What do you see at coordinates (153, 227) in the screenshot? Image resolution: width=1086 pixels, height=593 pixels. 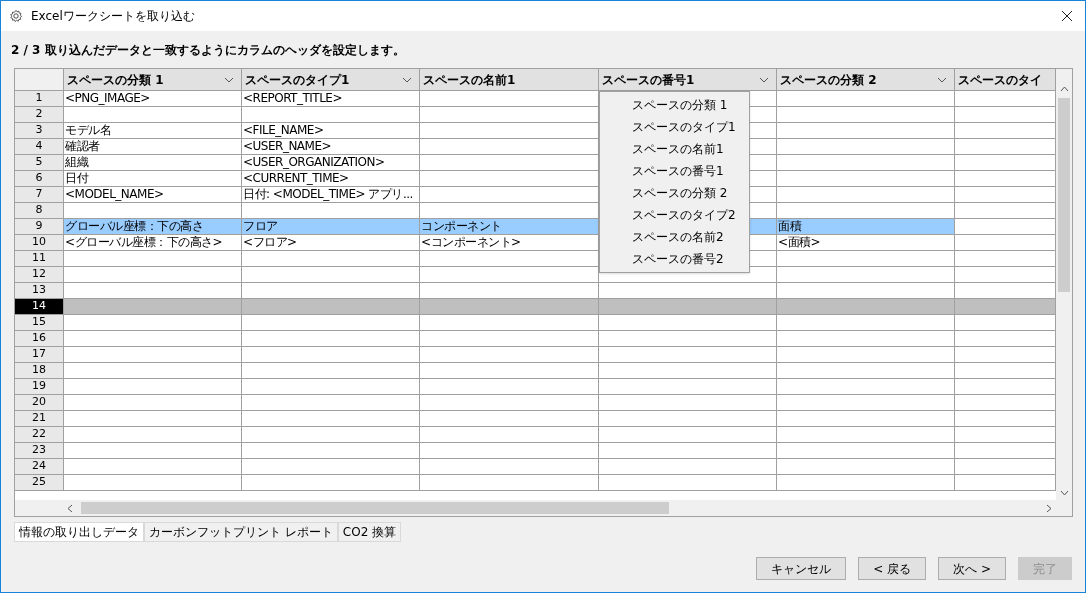 I see `table-cell: グローバル座標：下の高さ` at bounding box center [153, 227].